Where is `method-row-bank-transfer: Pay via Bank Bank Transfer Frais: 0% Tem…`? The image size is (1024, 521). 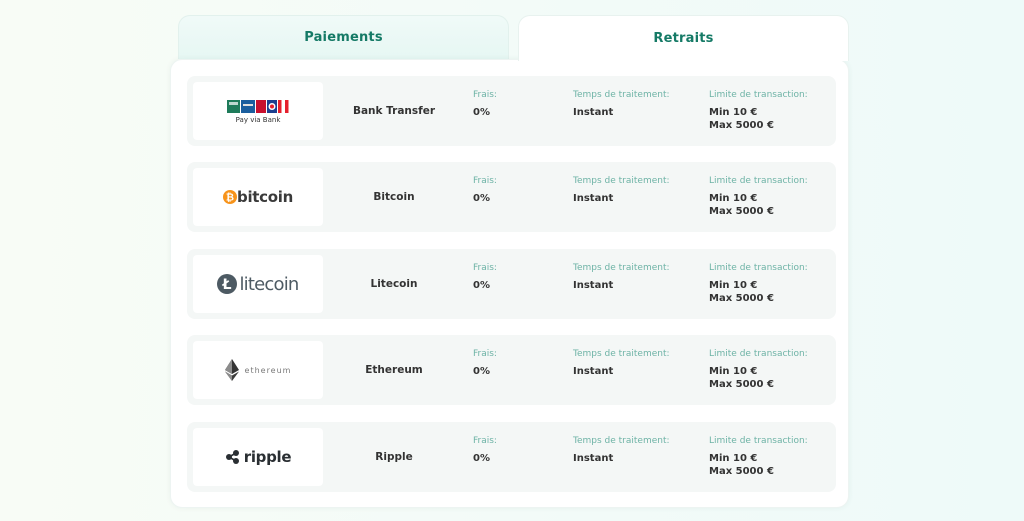 method-row-bank-transfer: Pay via Bank Bank Transfer Frais: 0% Tem… is located at coordinates (511, 111).